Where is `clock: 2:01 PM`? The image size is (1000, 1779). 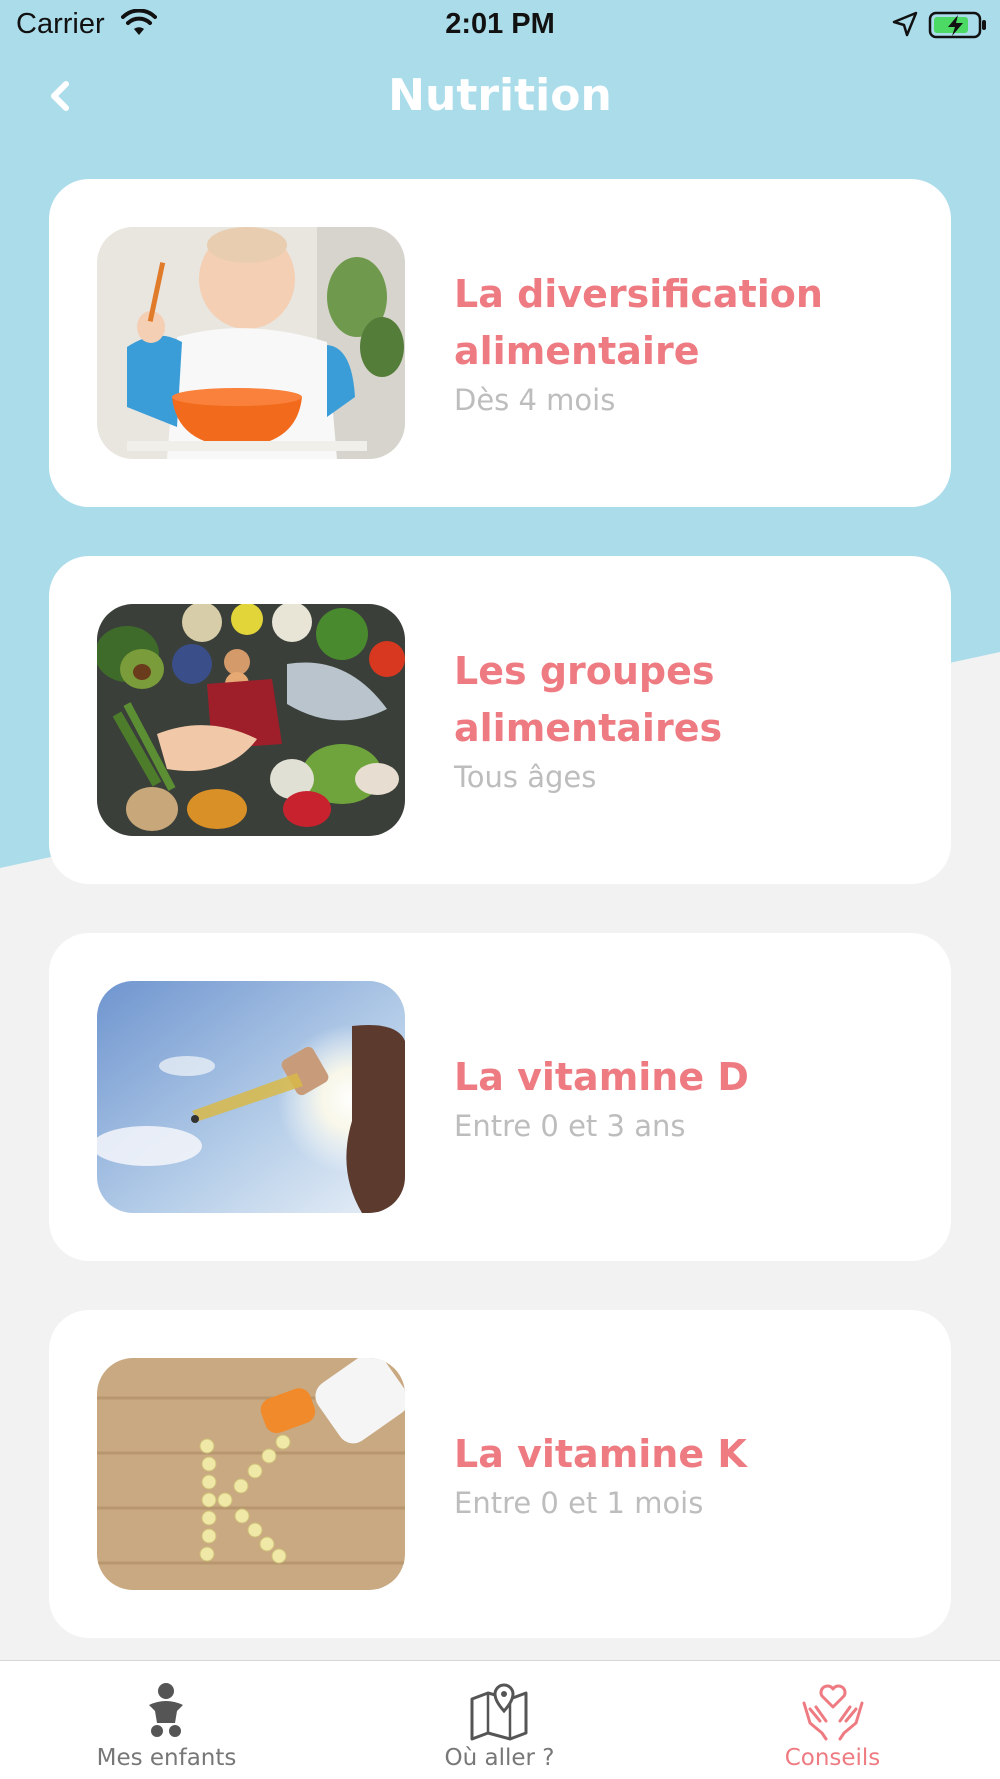
clock: 2:01 PM is located at coordinates (500, 24).